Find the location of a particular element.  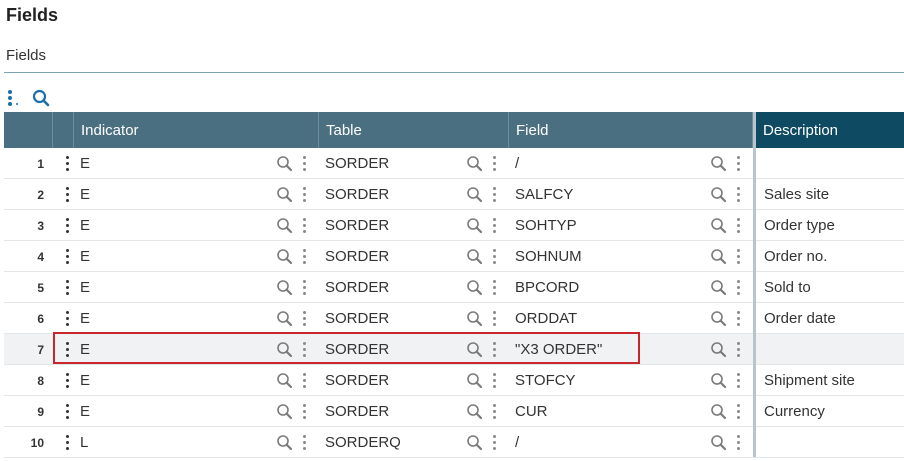

header-table: Table is located at coordinates (414, 130).